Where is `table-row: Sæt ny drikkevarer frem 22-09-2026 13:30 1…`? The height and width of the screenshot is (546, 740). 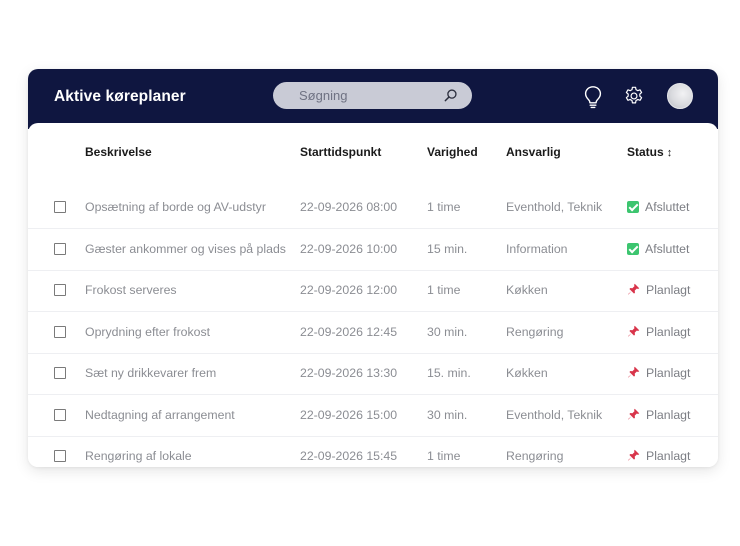
table-row: Sæt ny drikkevarer frem 22-09-2026 13:30 1… is located at coordinates (373, 374).